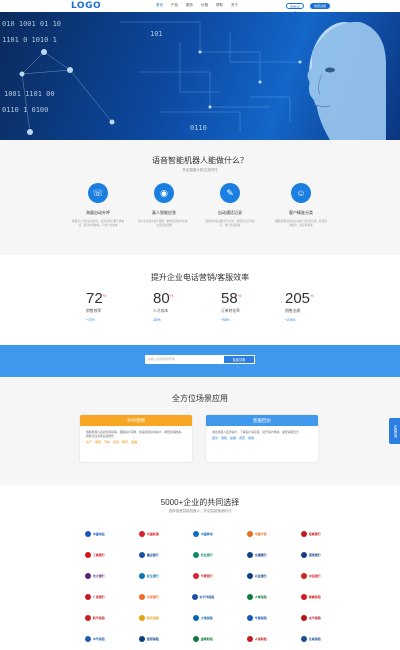 The width and height of the screenshot is (400, 650). Describe the element at coordinates (125, 442) in the screenshot. I see `tag: 教育` at that location.